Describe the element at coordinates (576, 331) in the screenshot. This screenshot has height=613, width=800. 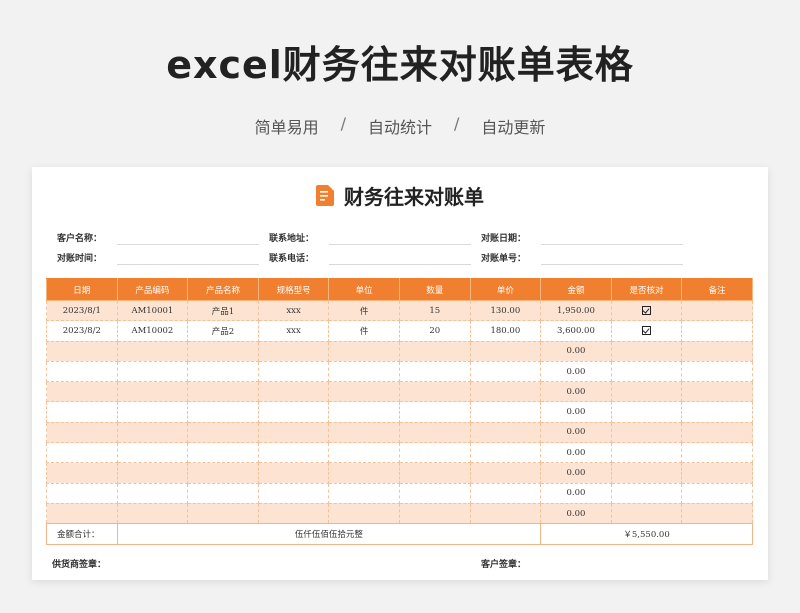
I see `cell-amount: 3,600.00` at that location.